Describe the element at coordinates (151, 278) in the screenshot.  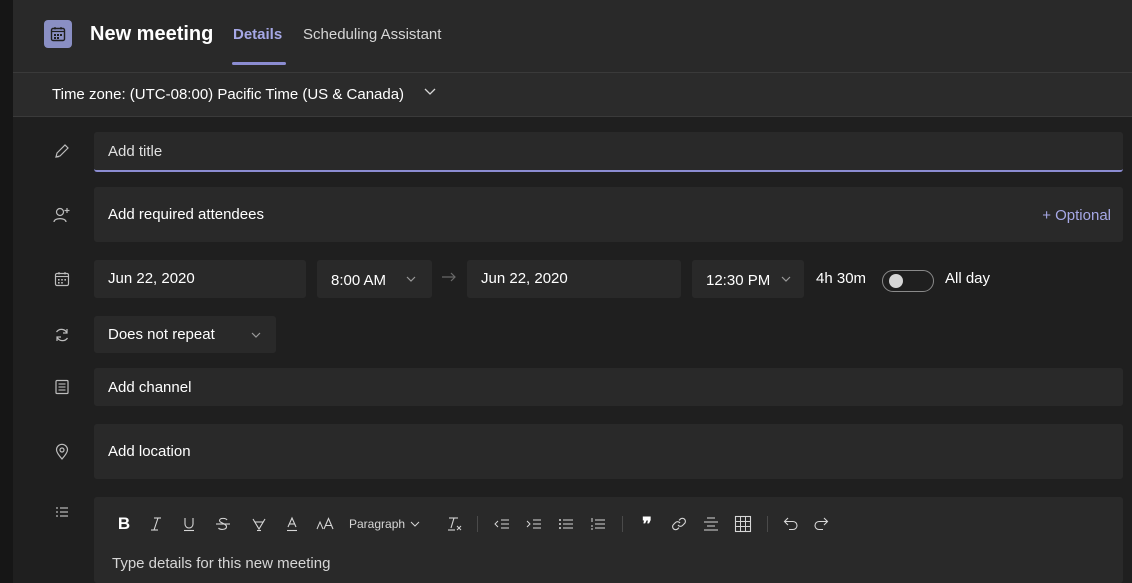
I see `start-date-value: Jun 22, 2020` at that location.